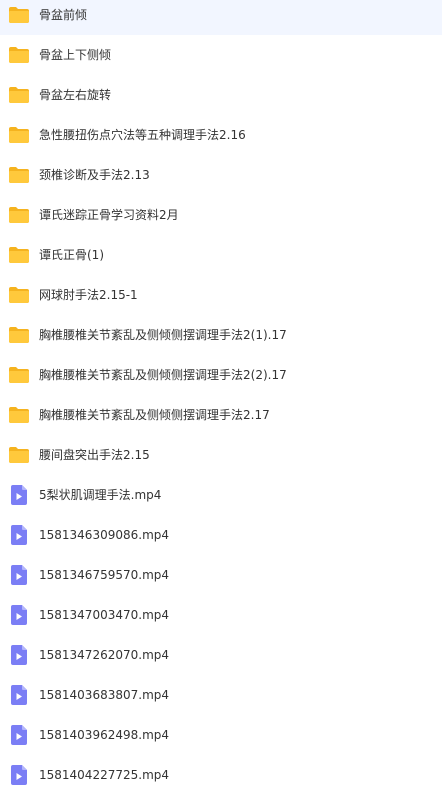 Image resolution: width=442 pixels, height=795 pixels. I want to click on video-file-item: 1581347262070.mp4, so click(221, 655).